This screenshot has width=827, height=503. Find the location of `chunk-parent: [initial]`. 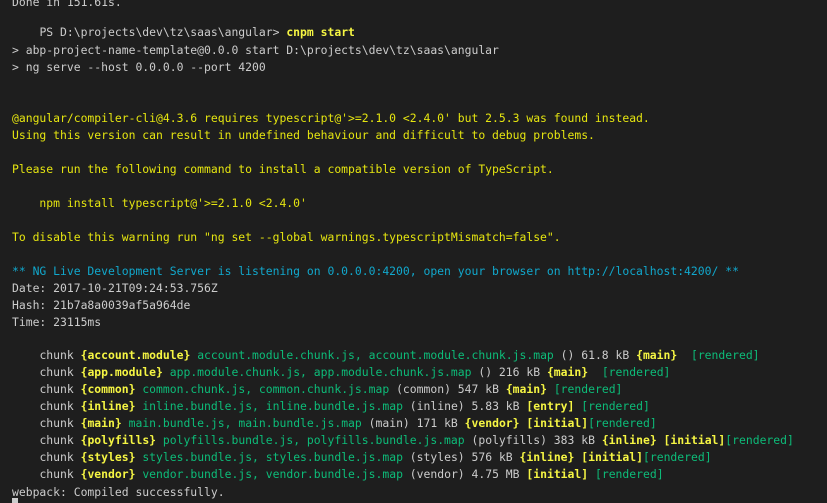

chunk-parent: [initial] is located at coordinates (557, 474).